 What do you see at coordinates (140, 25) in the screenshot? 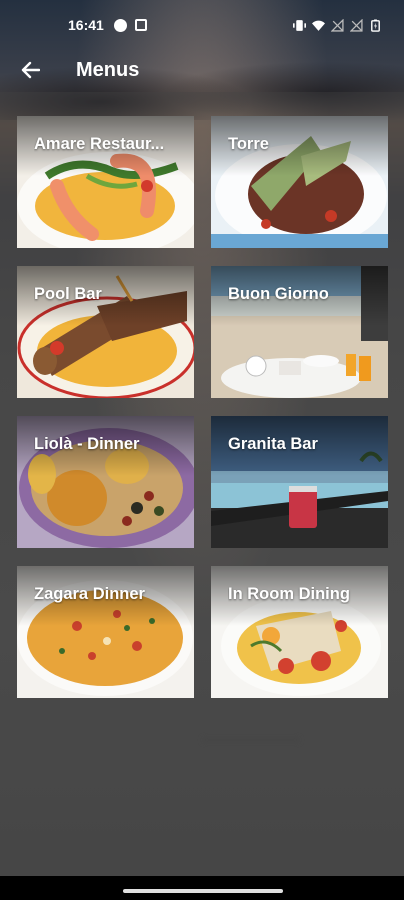
I see `gallery-icon` at bounding box center [140, 25].